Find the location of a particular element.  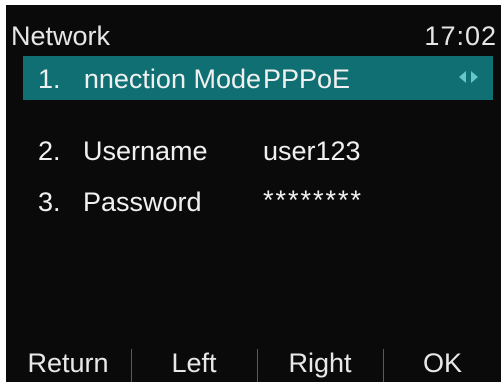

ok-button: OK is located at coordinates (442, 359).